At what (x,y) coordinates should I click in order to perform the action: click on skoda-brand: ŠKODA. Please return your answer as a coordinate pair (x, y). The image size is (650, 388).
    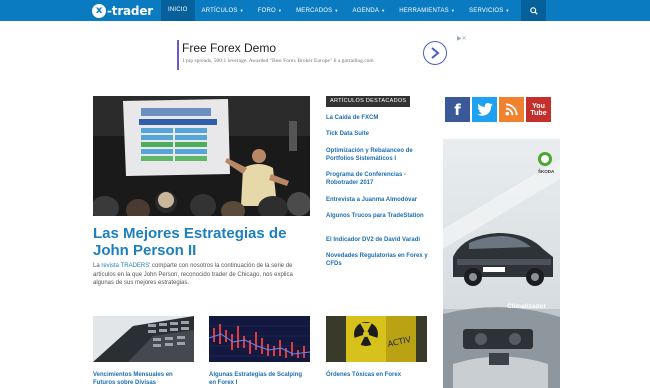
    Looking at the image, I should click on (546, 171).